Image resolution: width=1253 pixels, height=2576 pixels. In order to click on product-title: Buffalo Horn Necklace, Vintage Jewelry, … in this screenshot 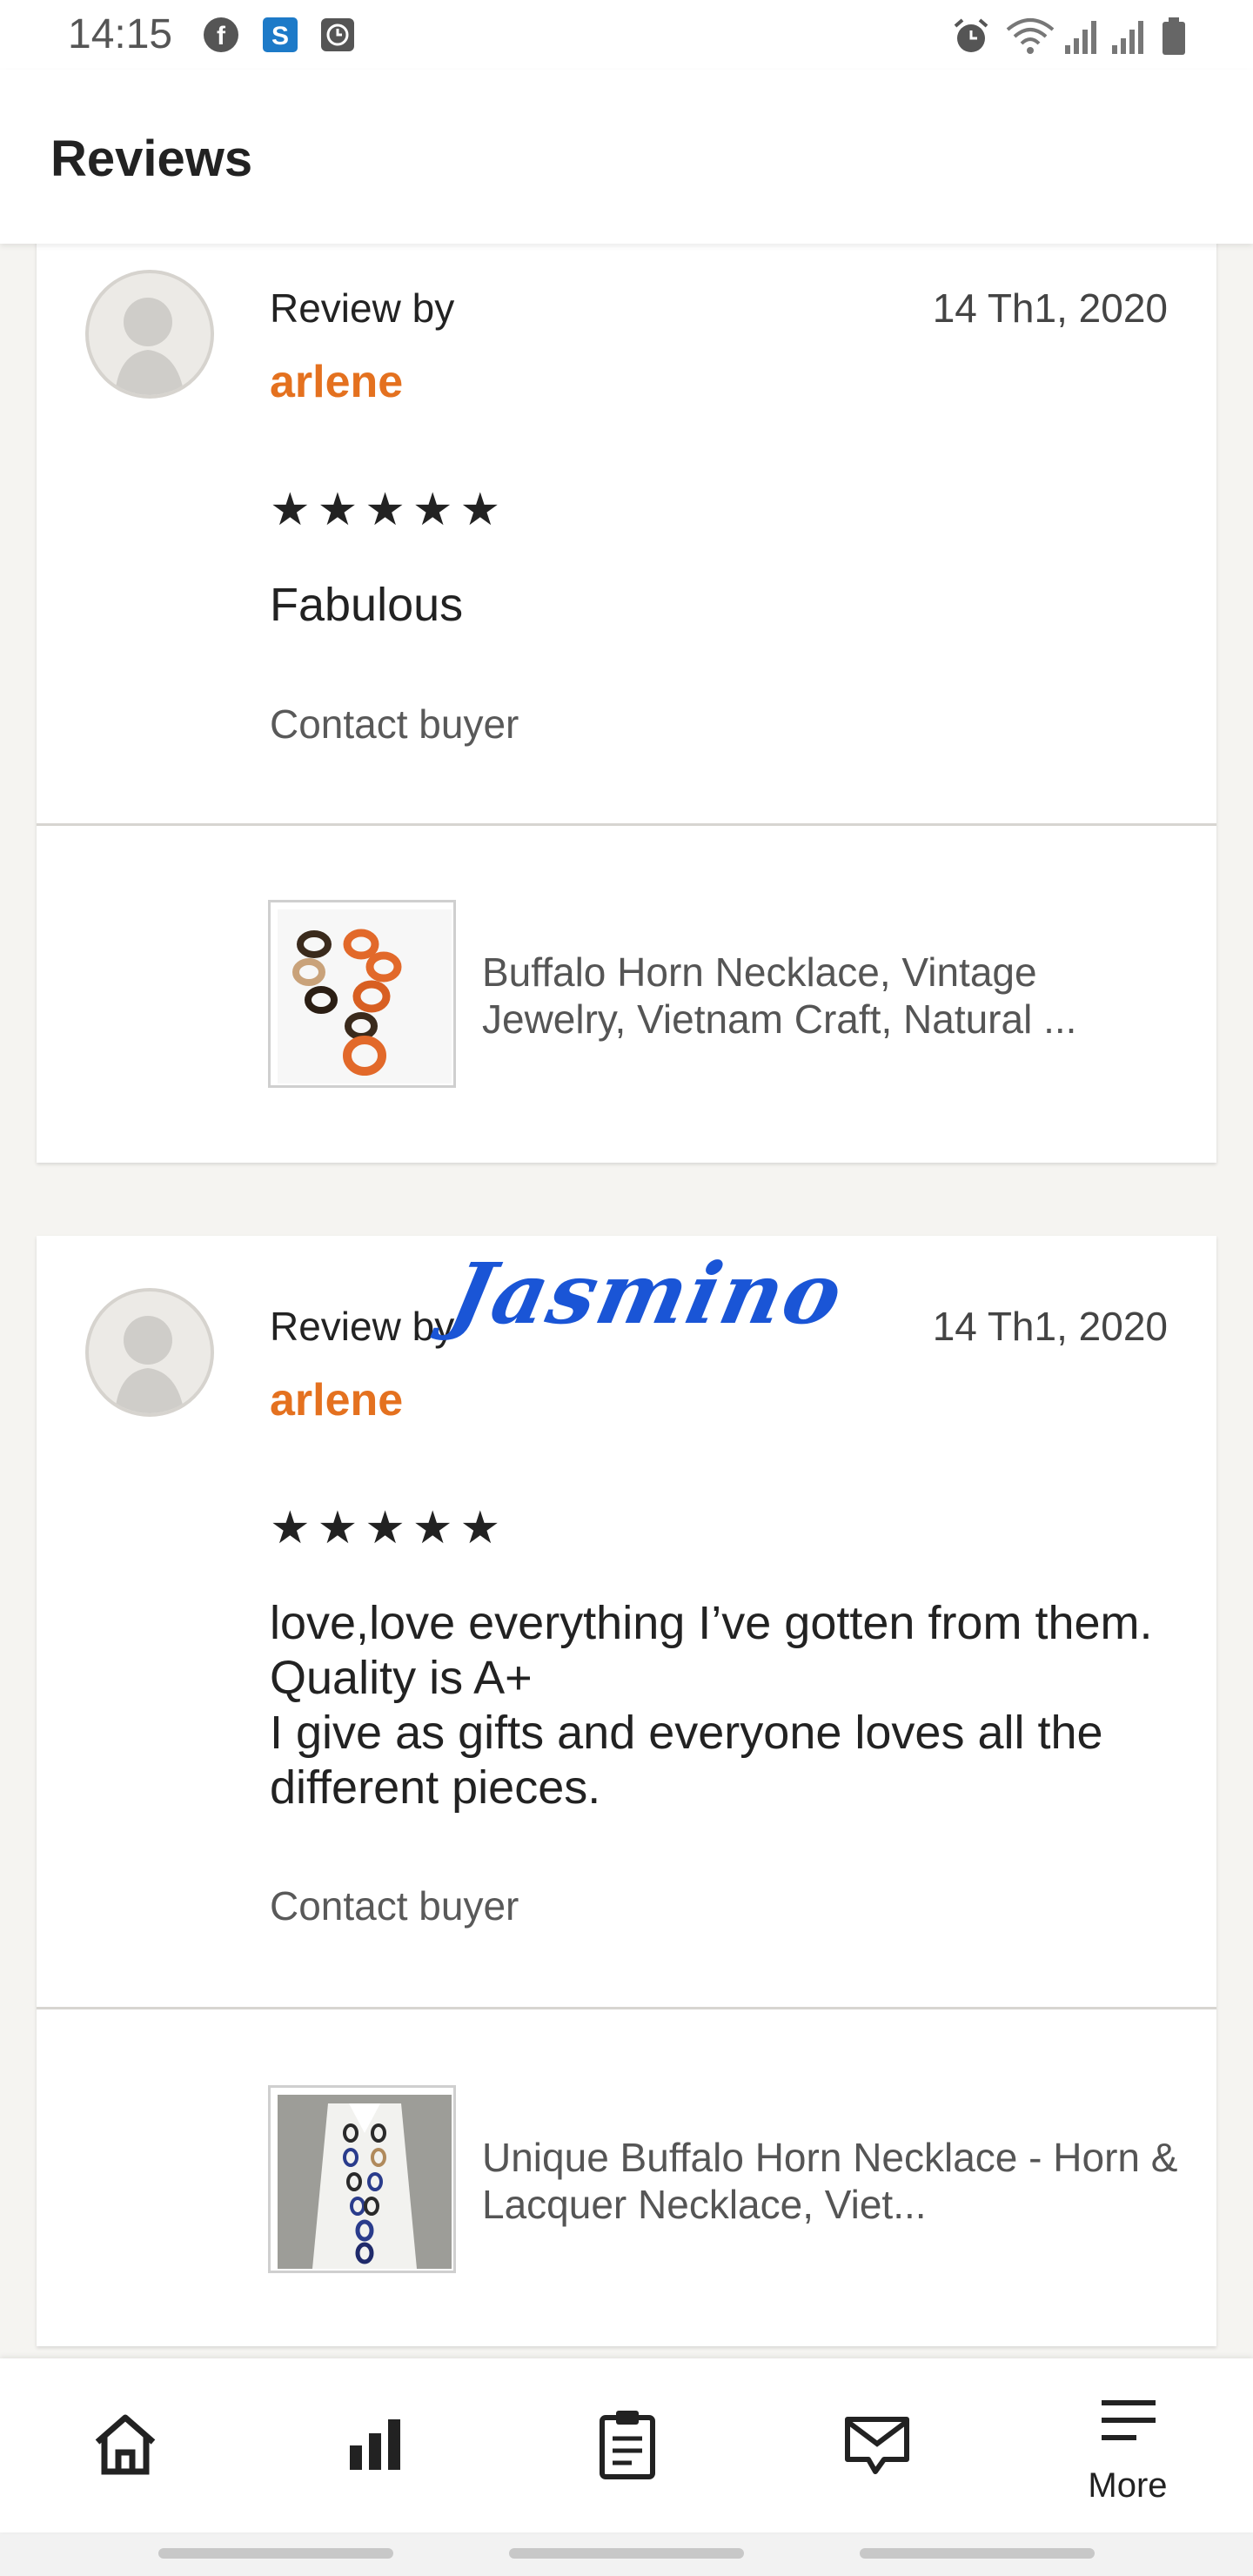, I will do `click(830, 996)`.